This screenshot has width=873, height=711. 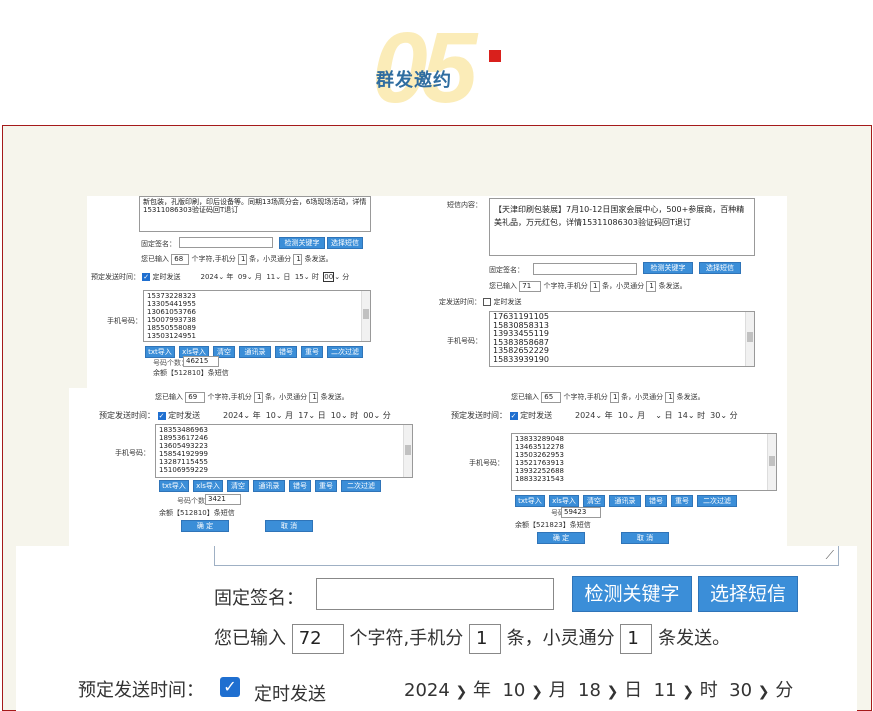 I want to click on hour-select: 14, so click(x=683, y=415).